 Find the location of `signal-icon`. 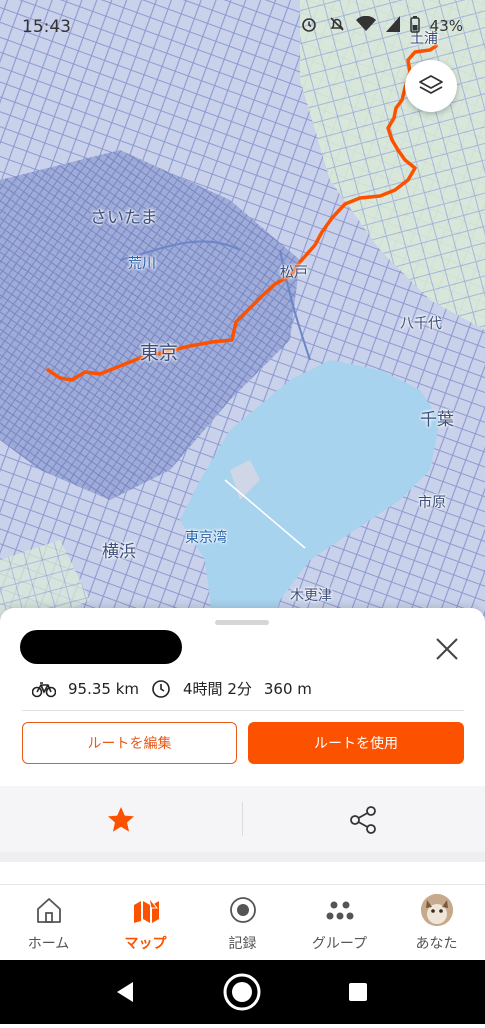

signal-icon is located at coordinates (392, 26).